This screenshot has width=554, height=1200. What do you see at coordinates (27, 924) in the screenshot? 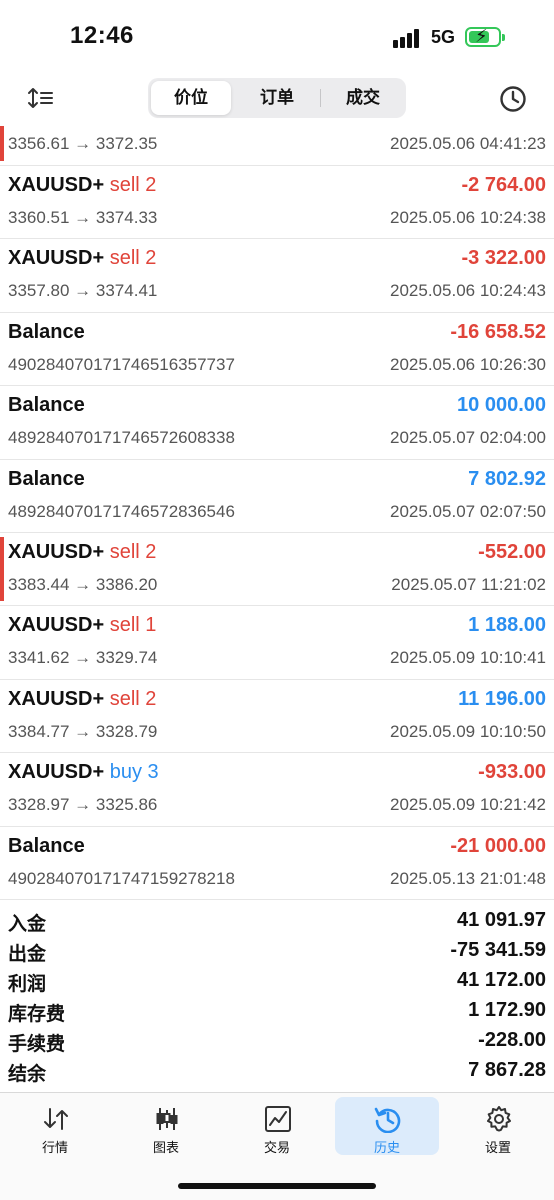
I see `summary-label: 入金` at bounding box center [27, 924].